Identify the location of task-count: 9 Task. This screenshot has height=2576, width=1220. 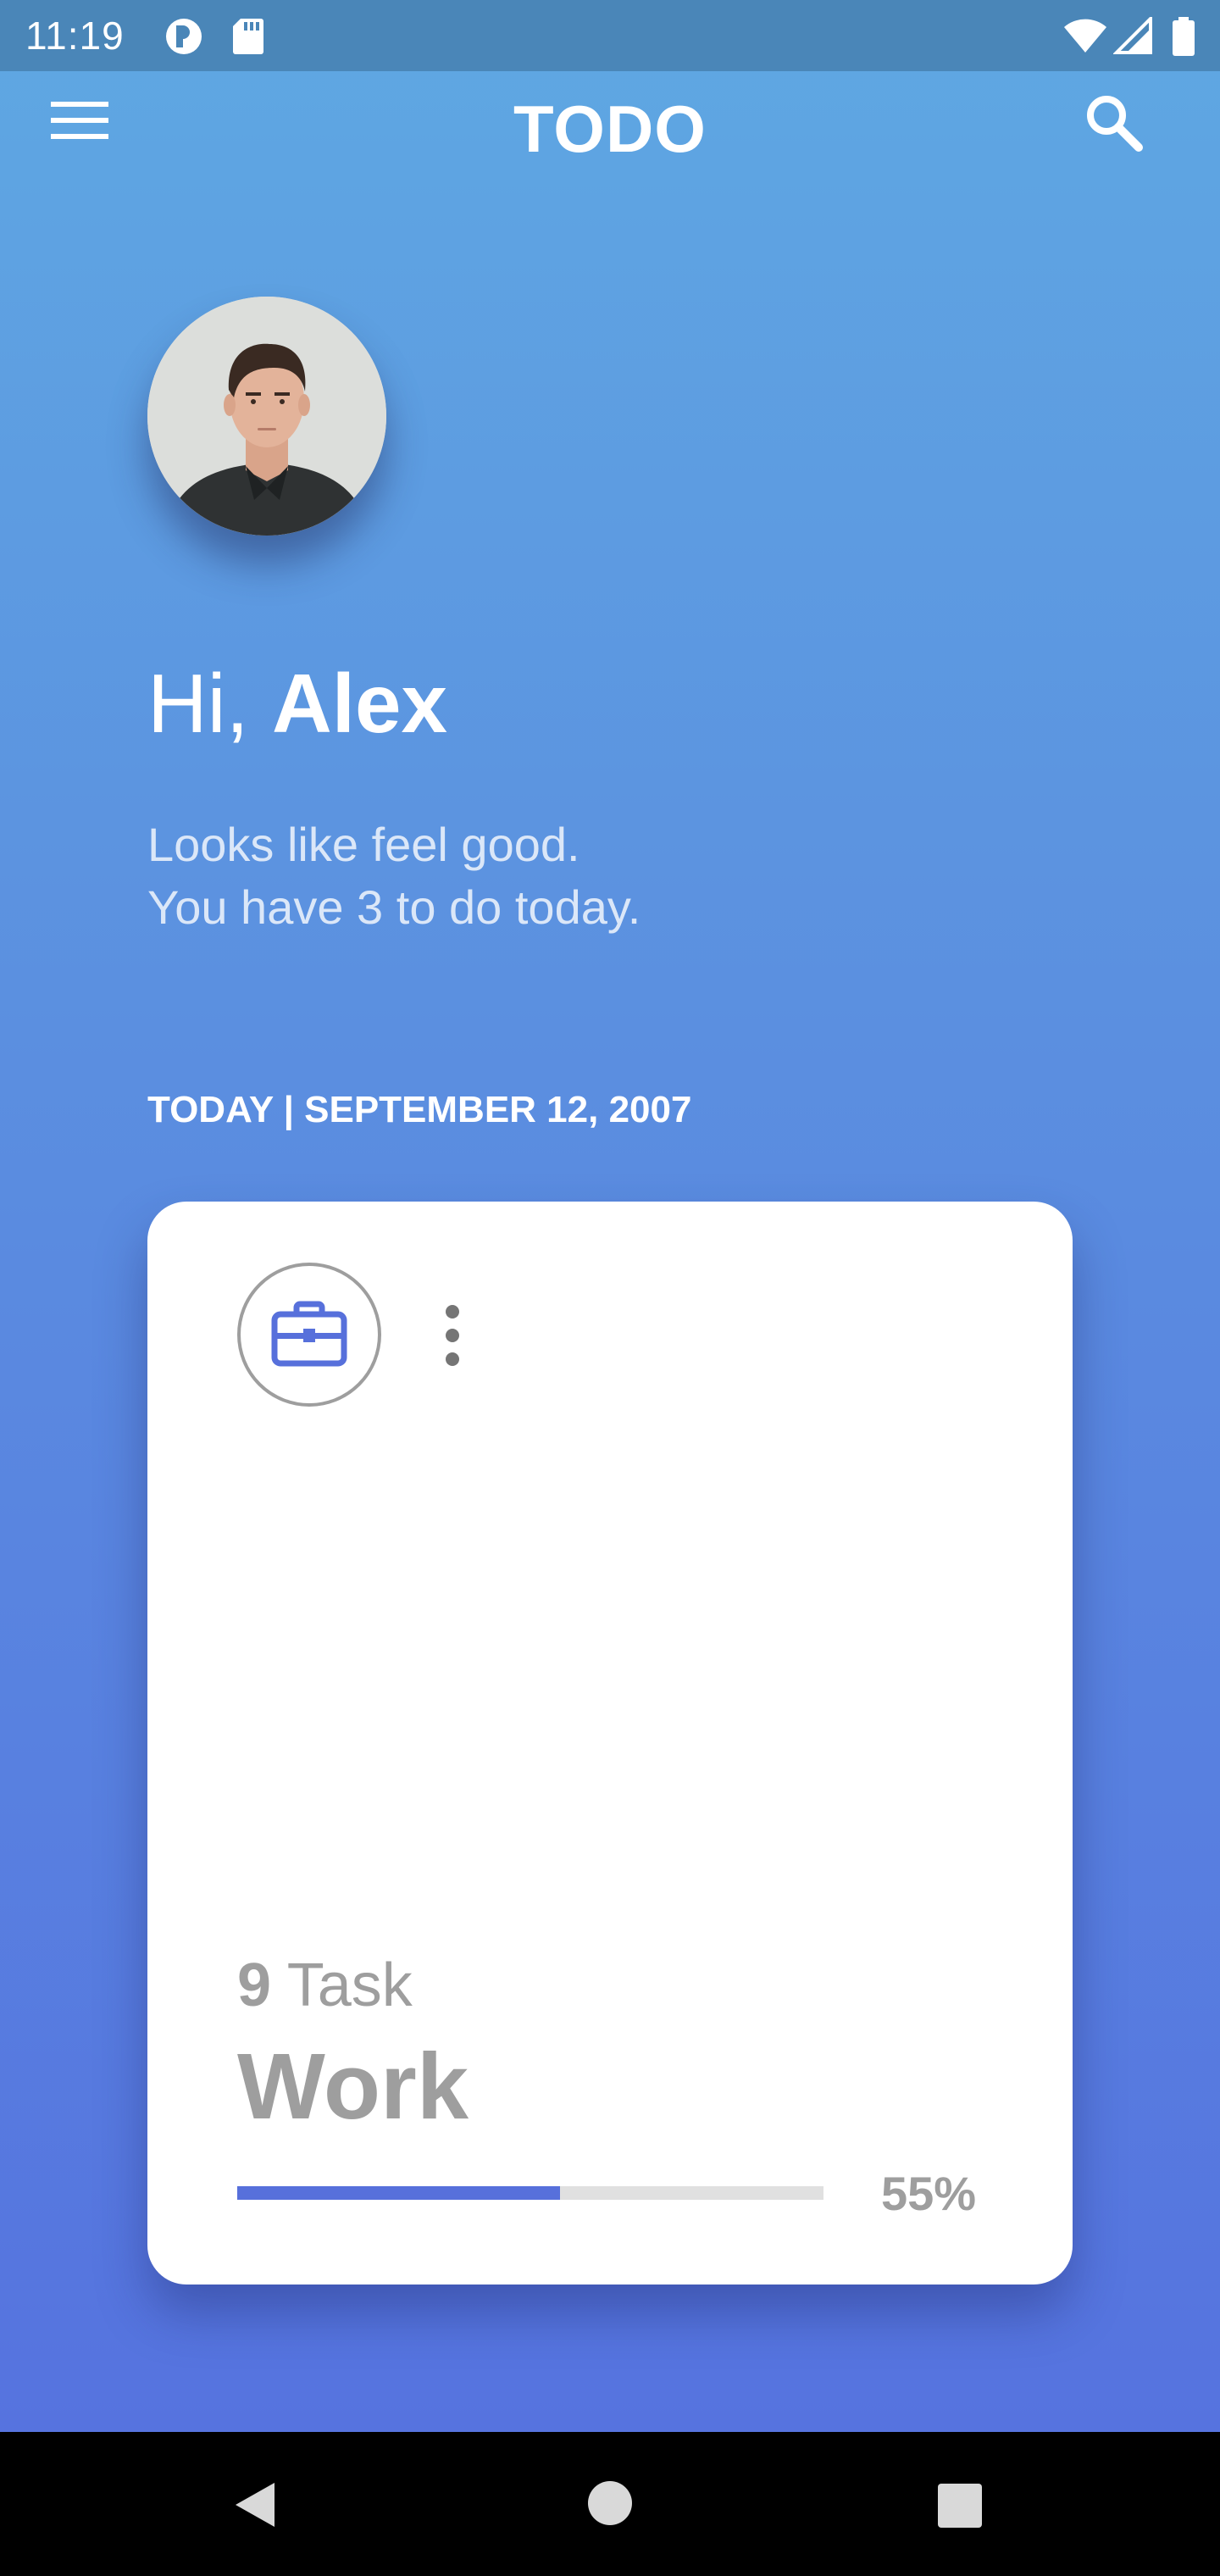
(325, 1985).